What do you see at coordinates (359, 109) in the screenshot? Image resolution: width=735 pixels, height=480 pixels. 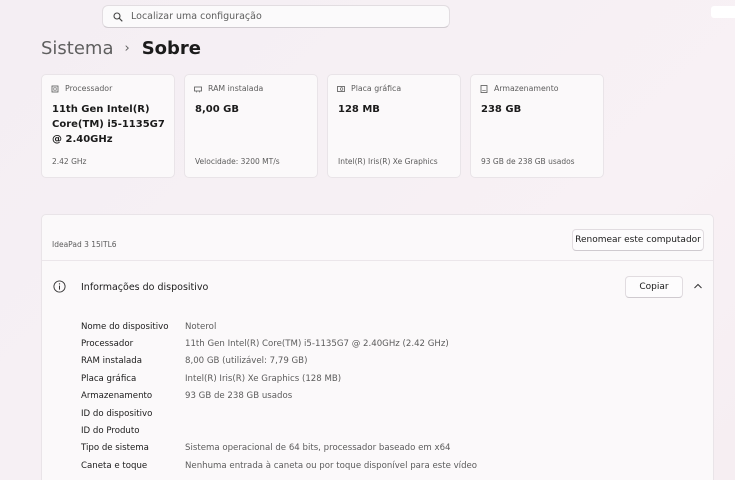 I see `card-value: 128 MB` at bounding box center [359, 109].